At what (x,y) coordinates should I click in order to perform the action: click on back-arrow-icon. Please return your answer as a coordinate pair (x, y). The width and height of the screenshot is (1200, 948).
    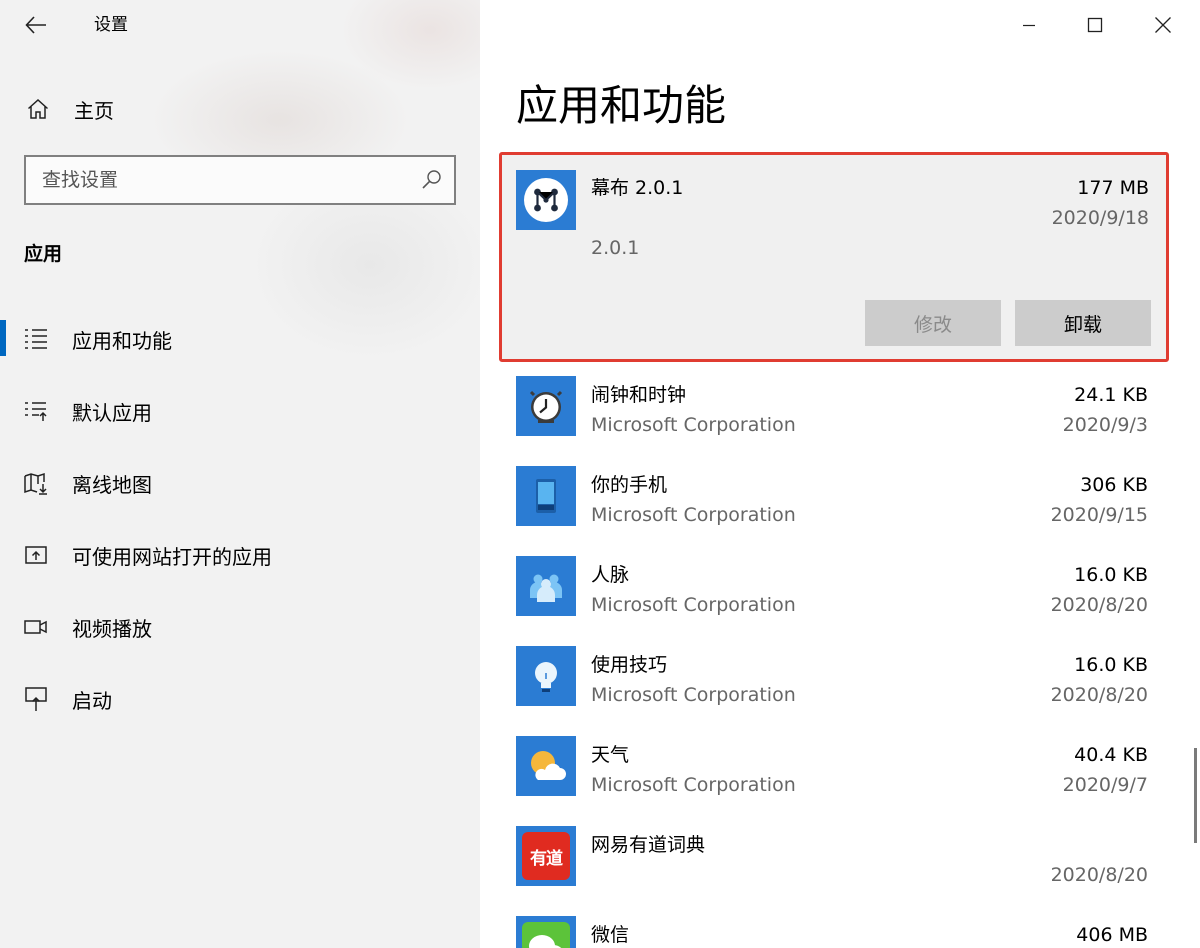
    Looking at the image, I should click on (35, 25).